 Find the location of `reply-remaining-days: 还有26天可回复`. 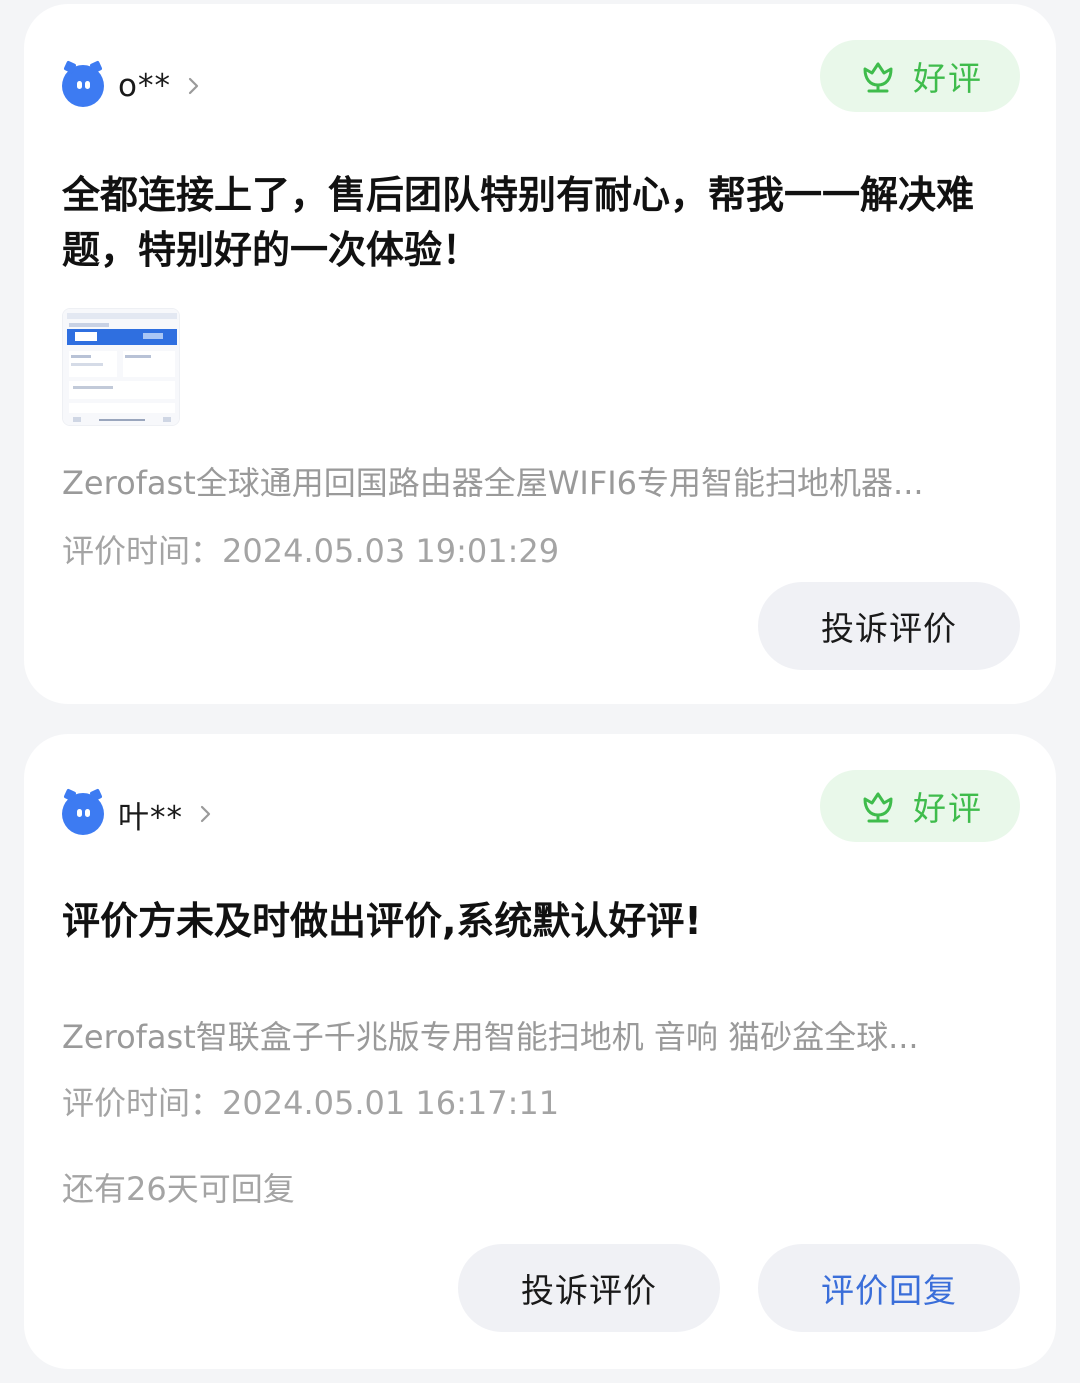

reply-remaining-days: 还有26天可回复 is located at coordinates (178, 1189).